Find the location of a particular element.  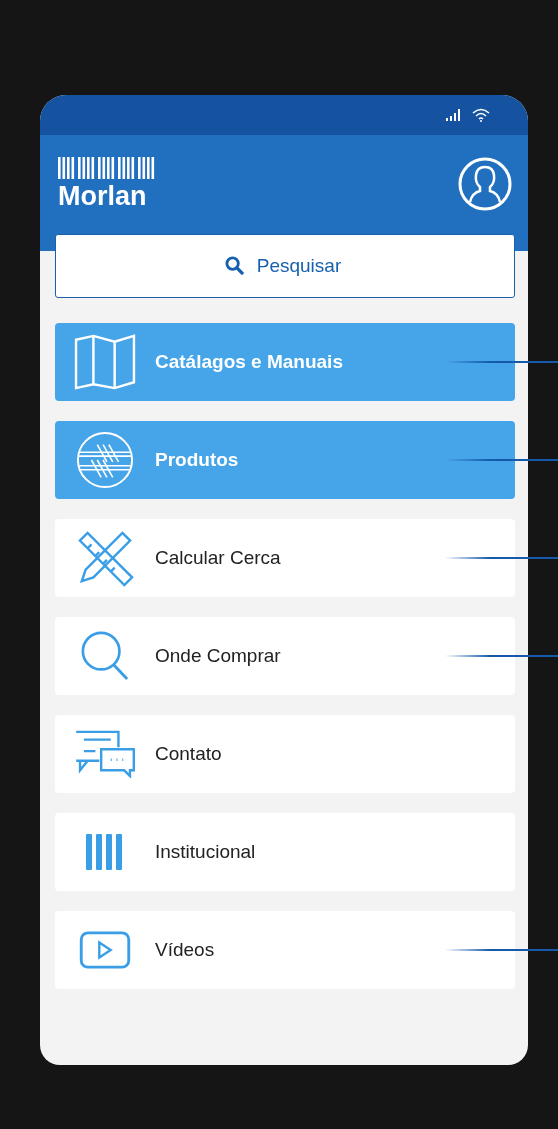

menu-item: Calcular Cerca is located at coordinates (285, 558).